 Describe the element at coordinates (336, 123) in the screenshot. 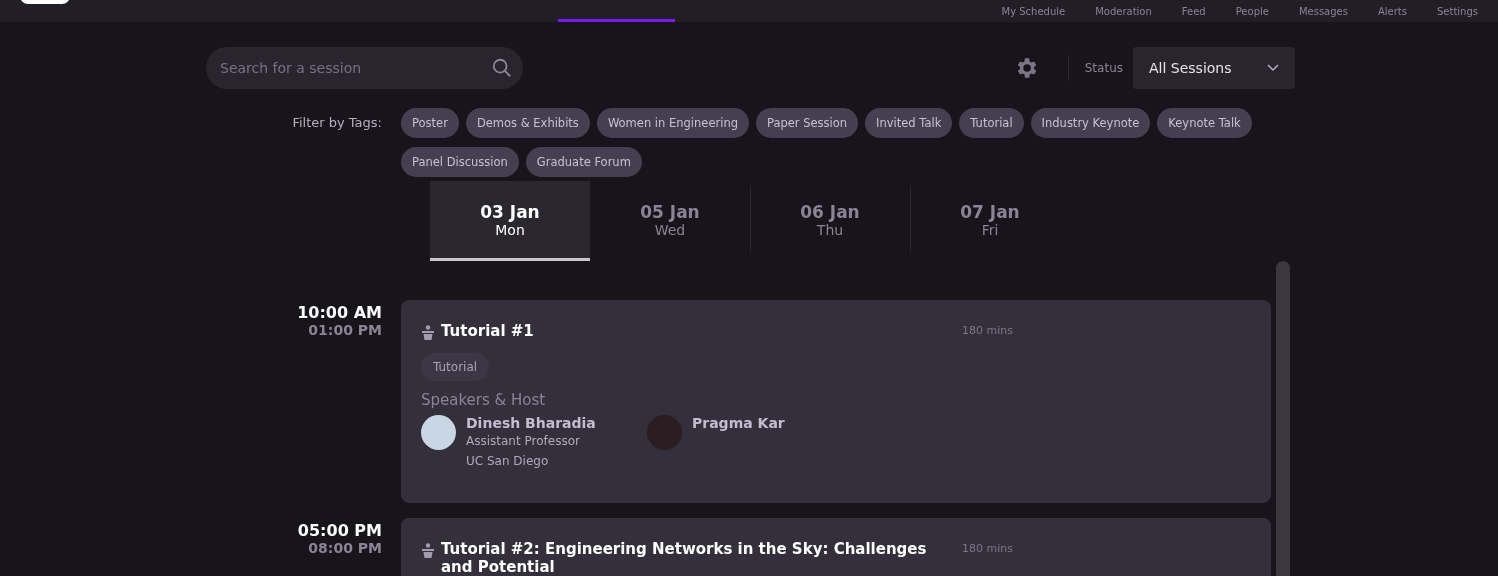

I see `tags-label: Filter by Tags:` at that location.